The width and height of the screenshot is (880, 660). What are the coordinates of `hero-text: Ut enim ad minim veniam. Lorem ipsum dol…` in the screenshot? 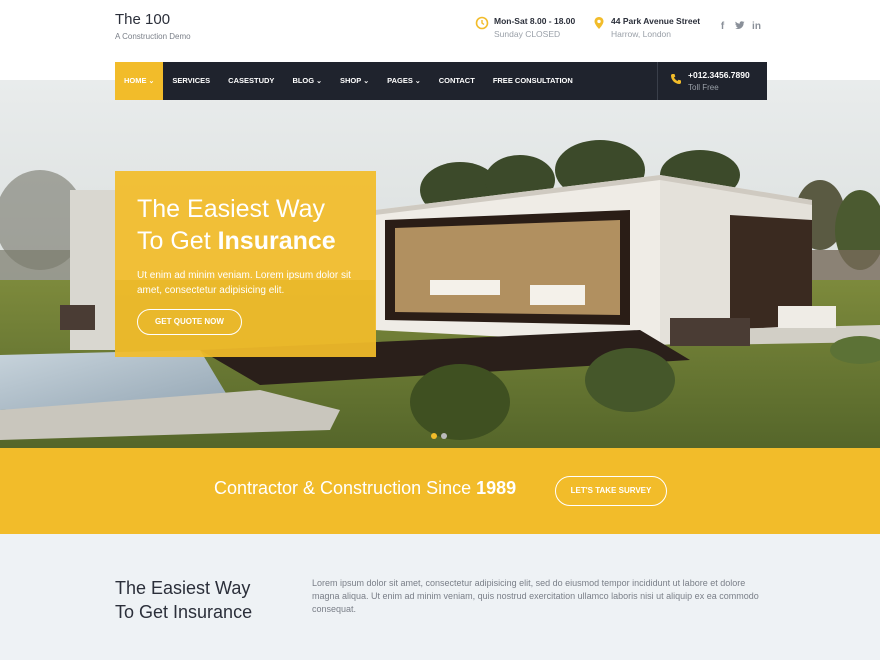 It's located at (244, 283).